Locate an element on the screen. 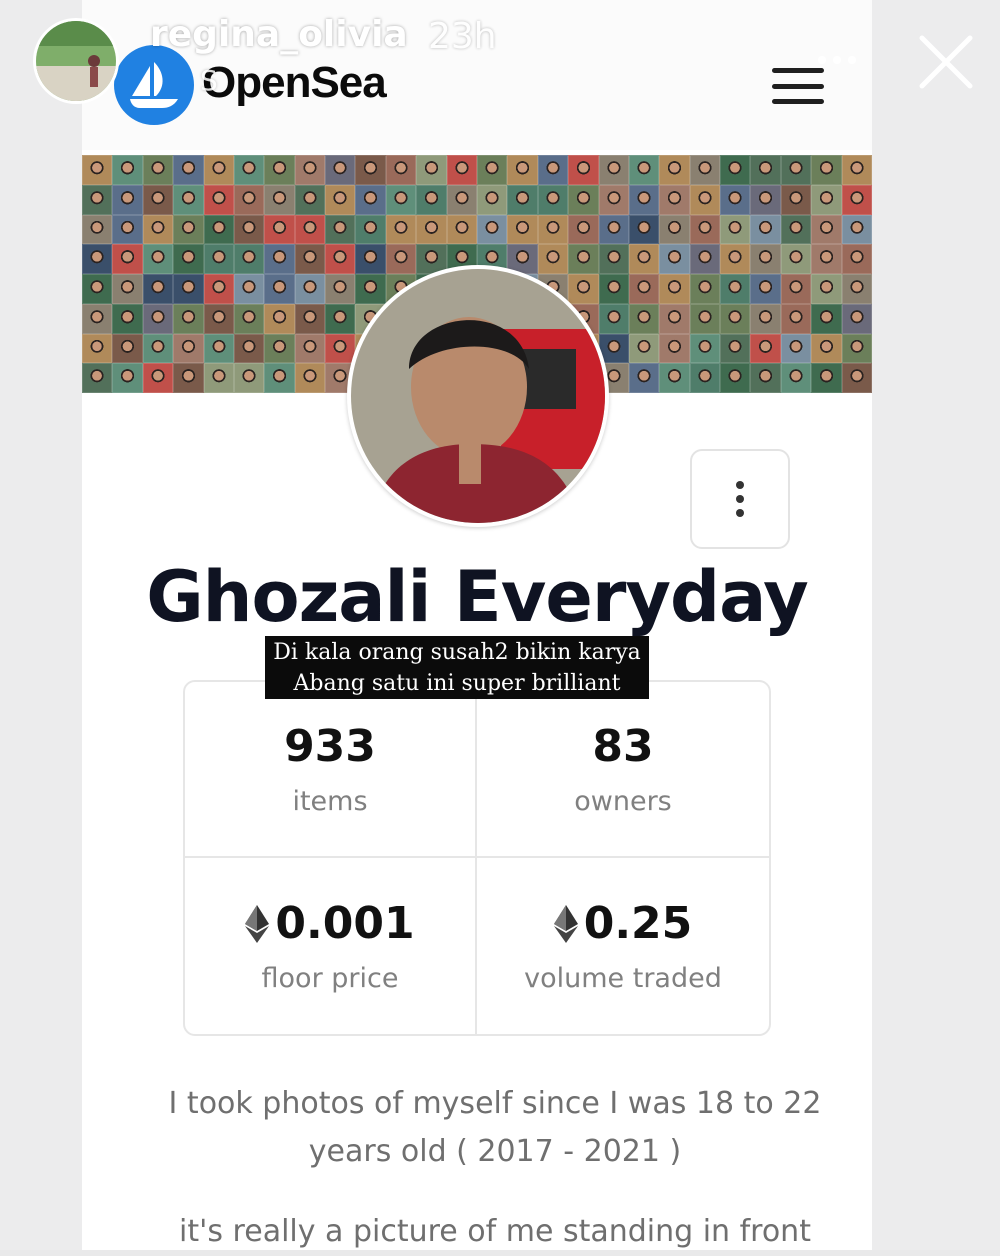 The image size is (1000, 1256). menu-hamburger-icon is located at coordinates (798, 86).